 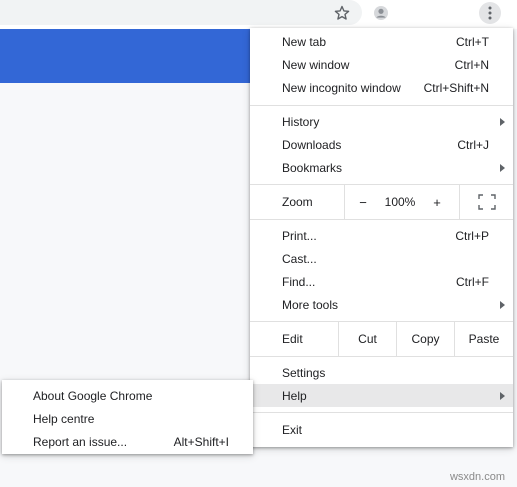 What do you see at coordinates (473, 144) in the screenshot?
I see `menu-item-shortcut: Ctrl+J` at bounding box center [473, 144].